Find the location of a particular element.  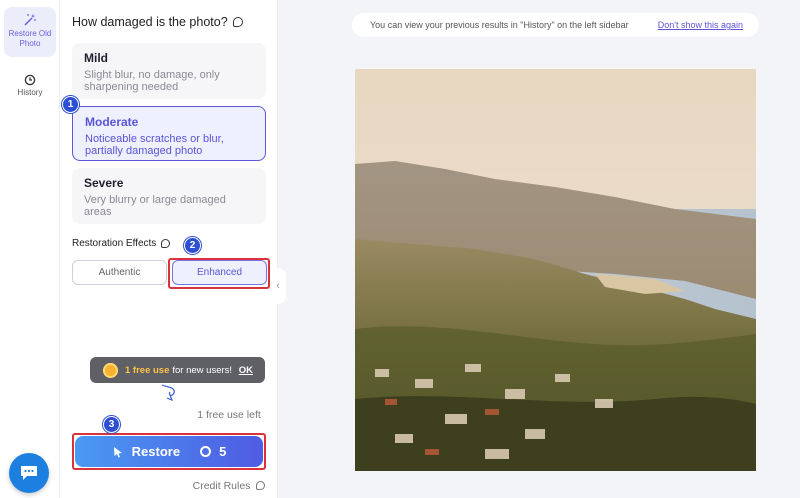

damage-question-title: How damaged is the photo? is located at coordinates (157, 22).